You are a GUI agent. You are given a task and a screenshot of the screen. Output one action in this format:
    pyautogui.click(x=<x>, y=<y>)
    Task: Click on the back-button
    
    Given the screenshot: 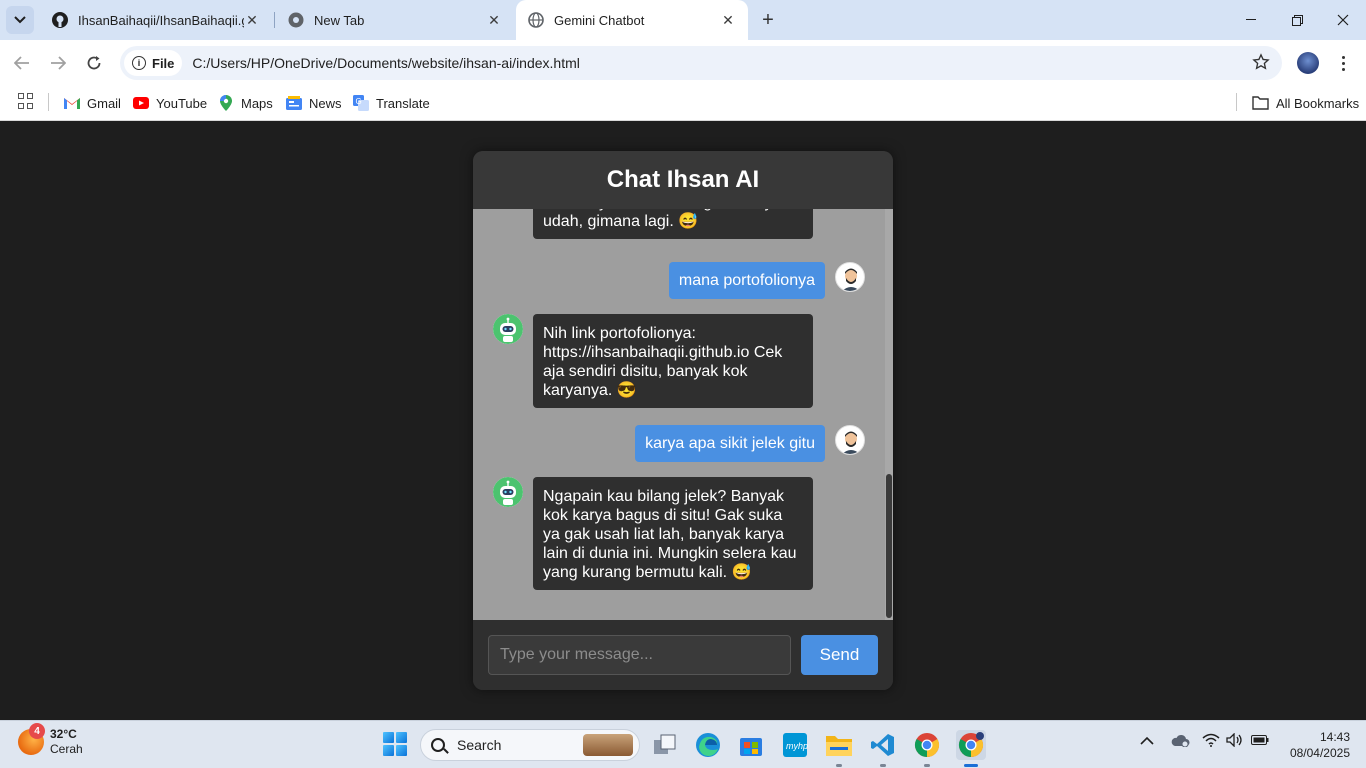 What is the action you would take?
    pyautogui.click(x=22, y=63)
    